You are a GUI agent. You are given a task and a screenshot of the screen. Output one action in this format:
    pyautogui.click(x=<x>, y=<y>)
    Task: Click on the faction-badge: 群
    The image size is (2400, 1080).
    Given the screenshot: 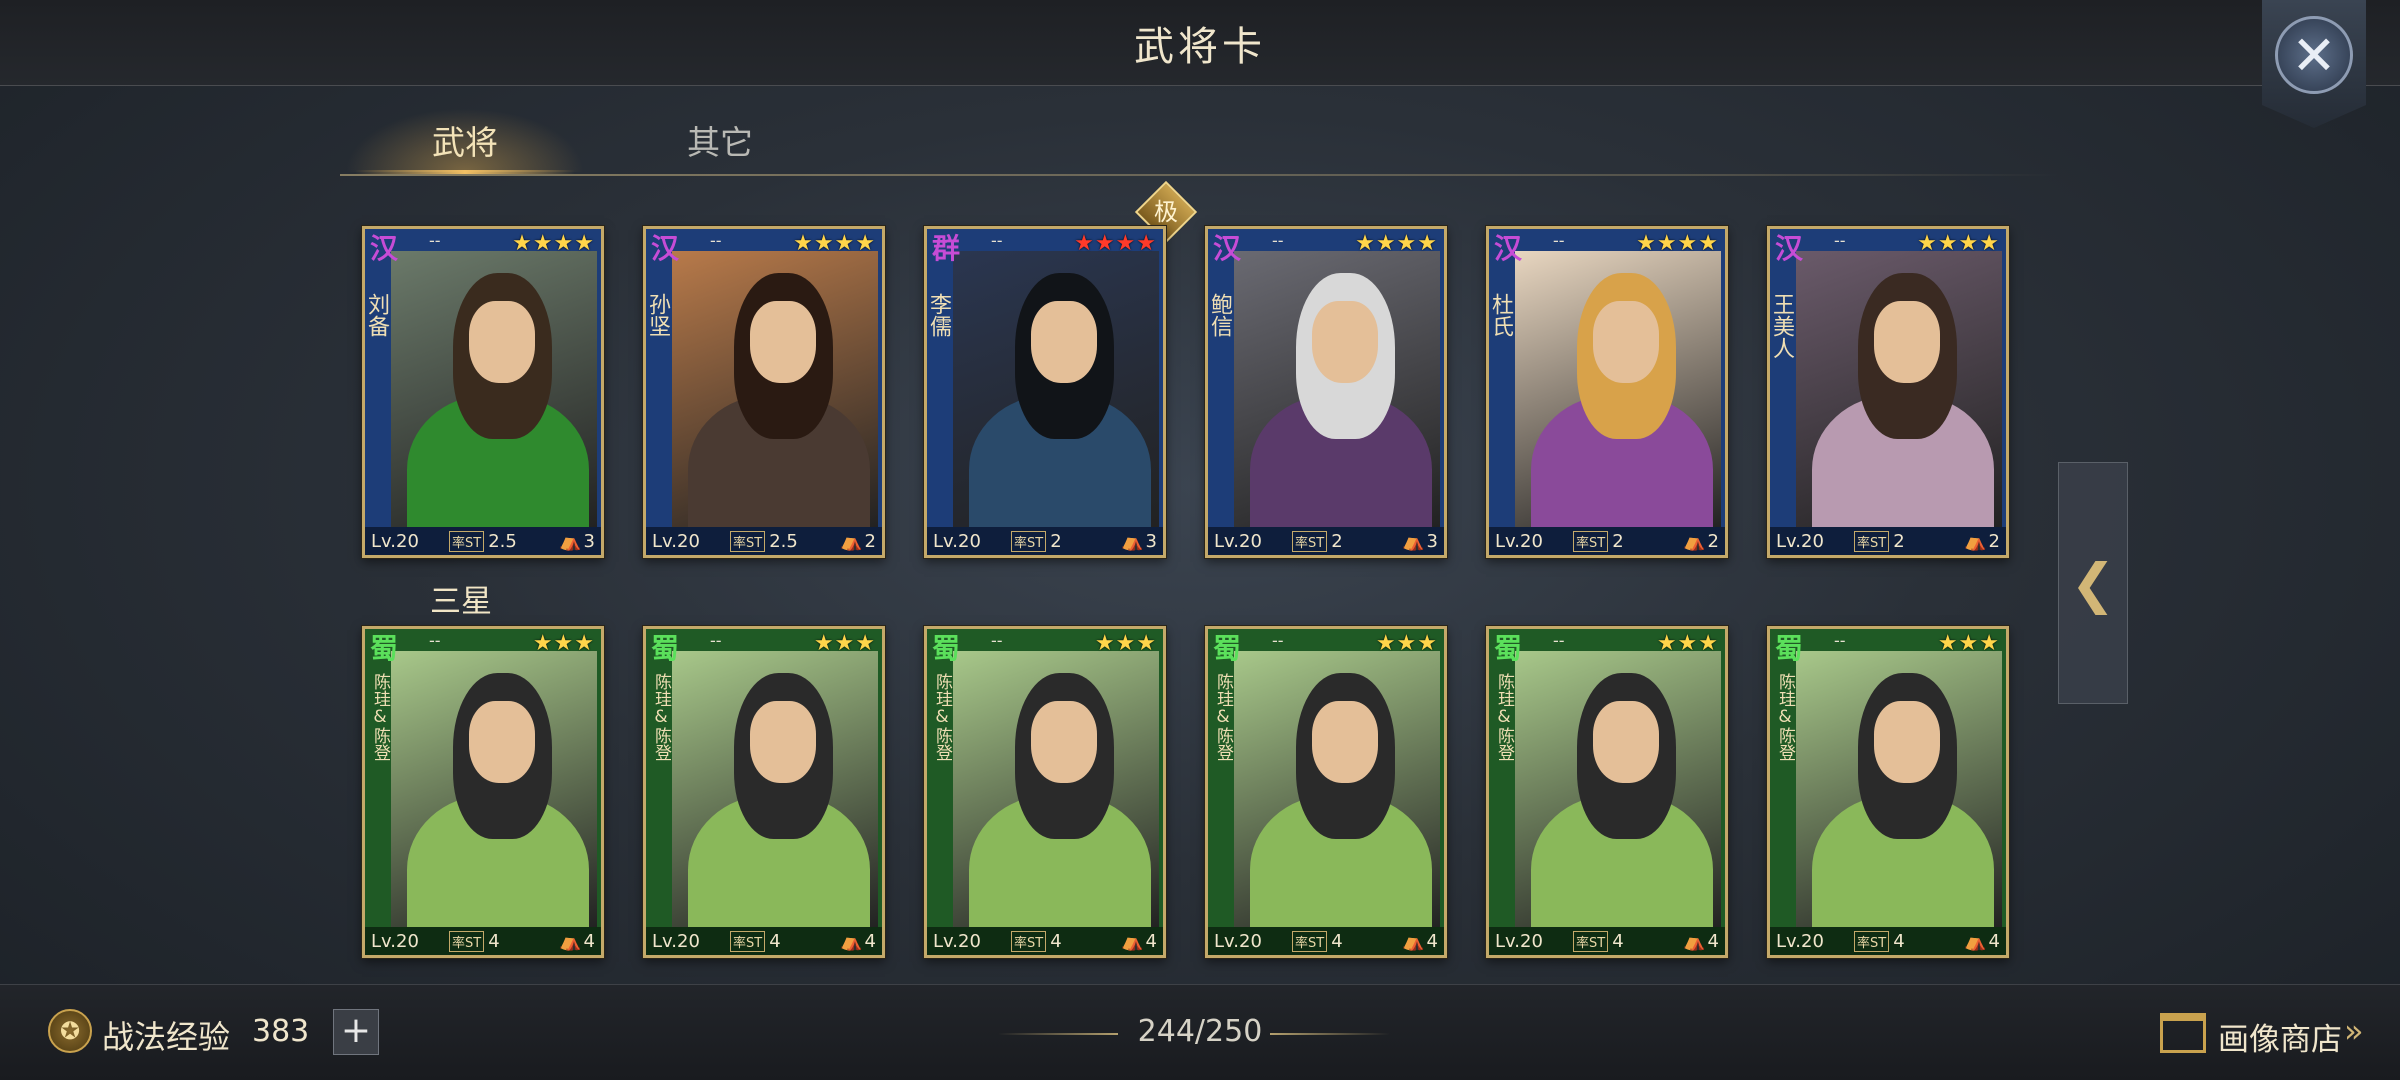 What is the action you would take?
    pyautogui.click(x=945, y=248)
    